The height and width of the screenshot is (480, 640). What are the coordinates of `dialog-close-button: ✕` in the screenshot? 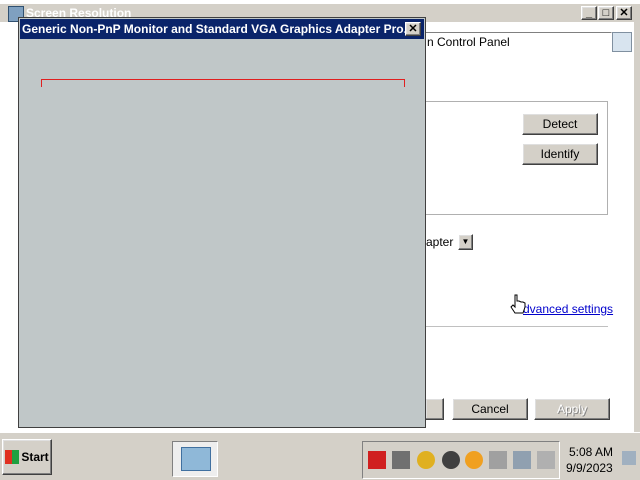 It's located at (413, 29).